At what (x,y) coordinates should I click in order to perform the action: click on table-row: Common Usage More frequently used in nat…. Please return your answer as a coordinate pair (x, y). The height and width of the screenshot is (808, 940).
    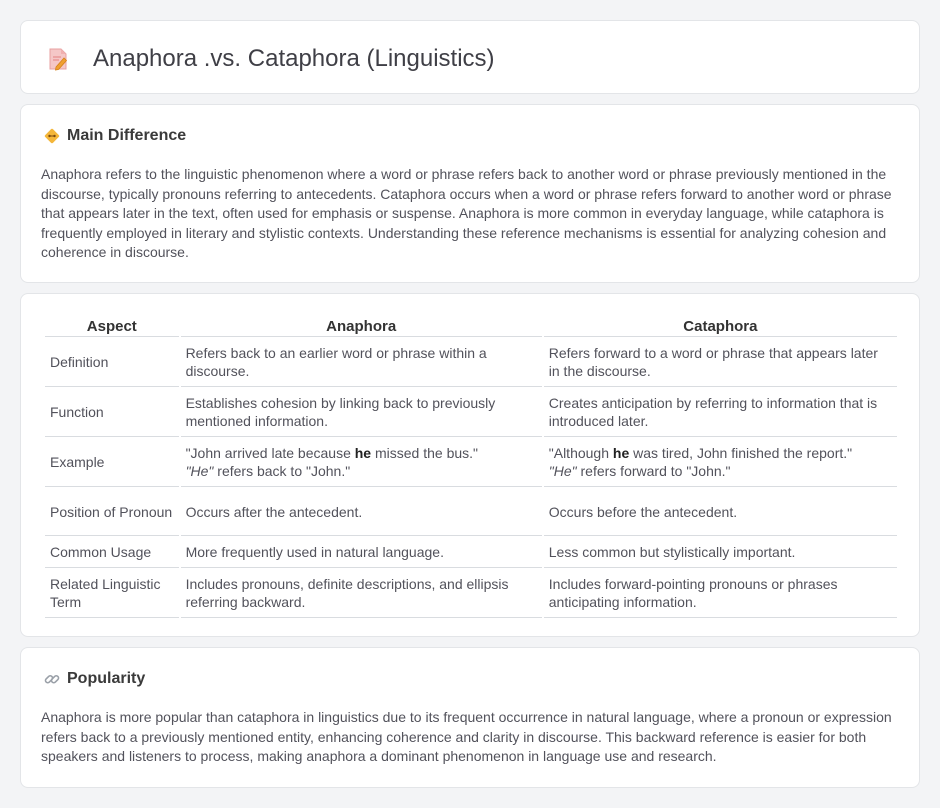
    Looking at the image, I should click on (471, 552).